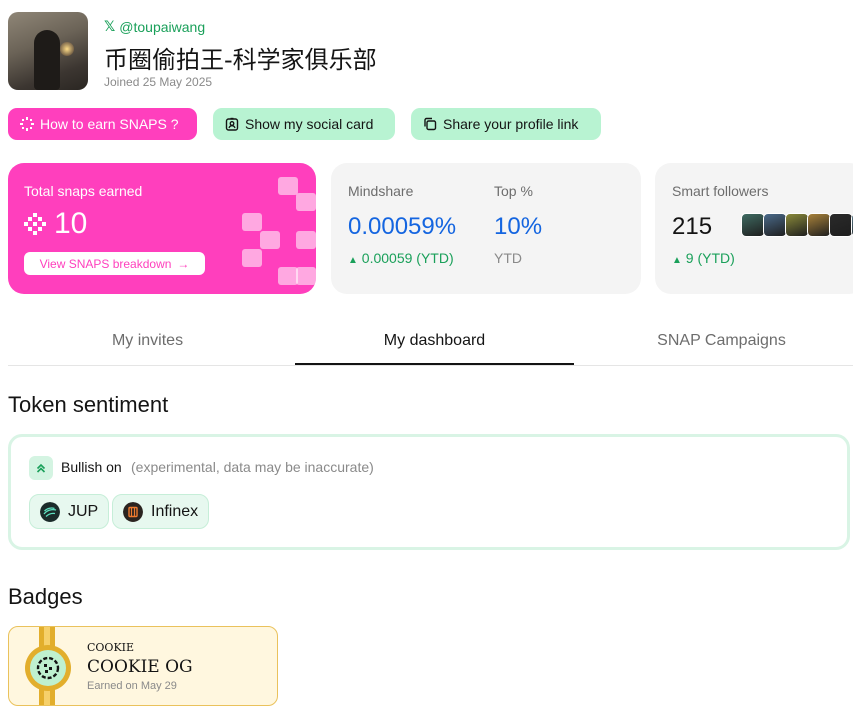 This screenshot has width=853, height=718. I want to click on how-to-earn-label: How to earn SNAPS ?, so click(109, 124).